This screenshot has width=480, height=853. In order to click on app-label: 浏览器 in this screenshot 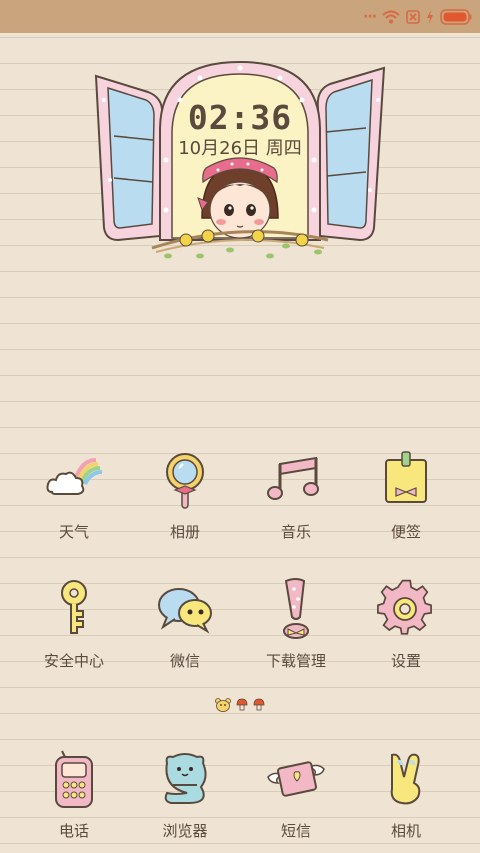, I will do `click(185, 831)`.